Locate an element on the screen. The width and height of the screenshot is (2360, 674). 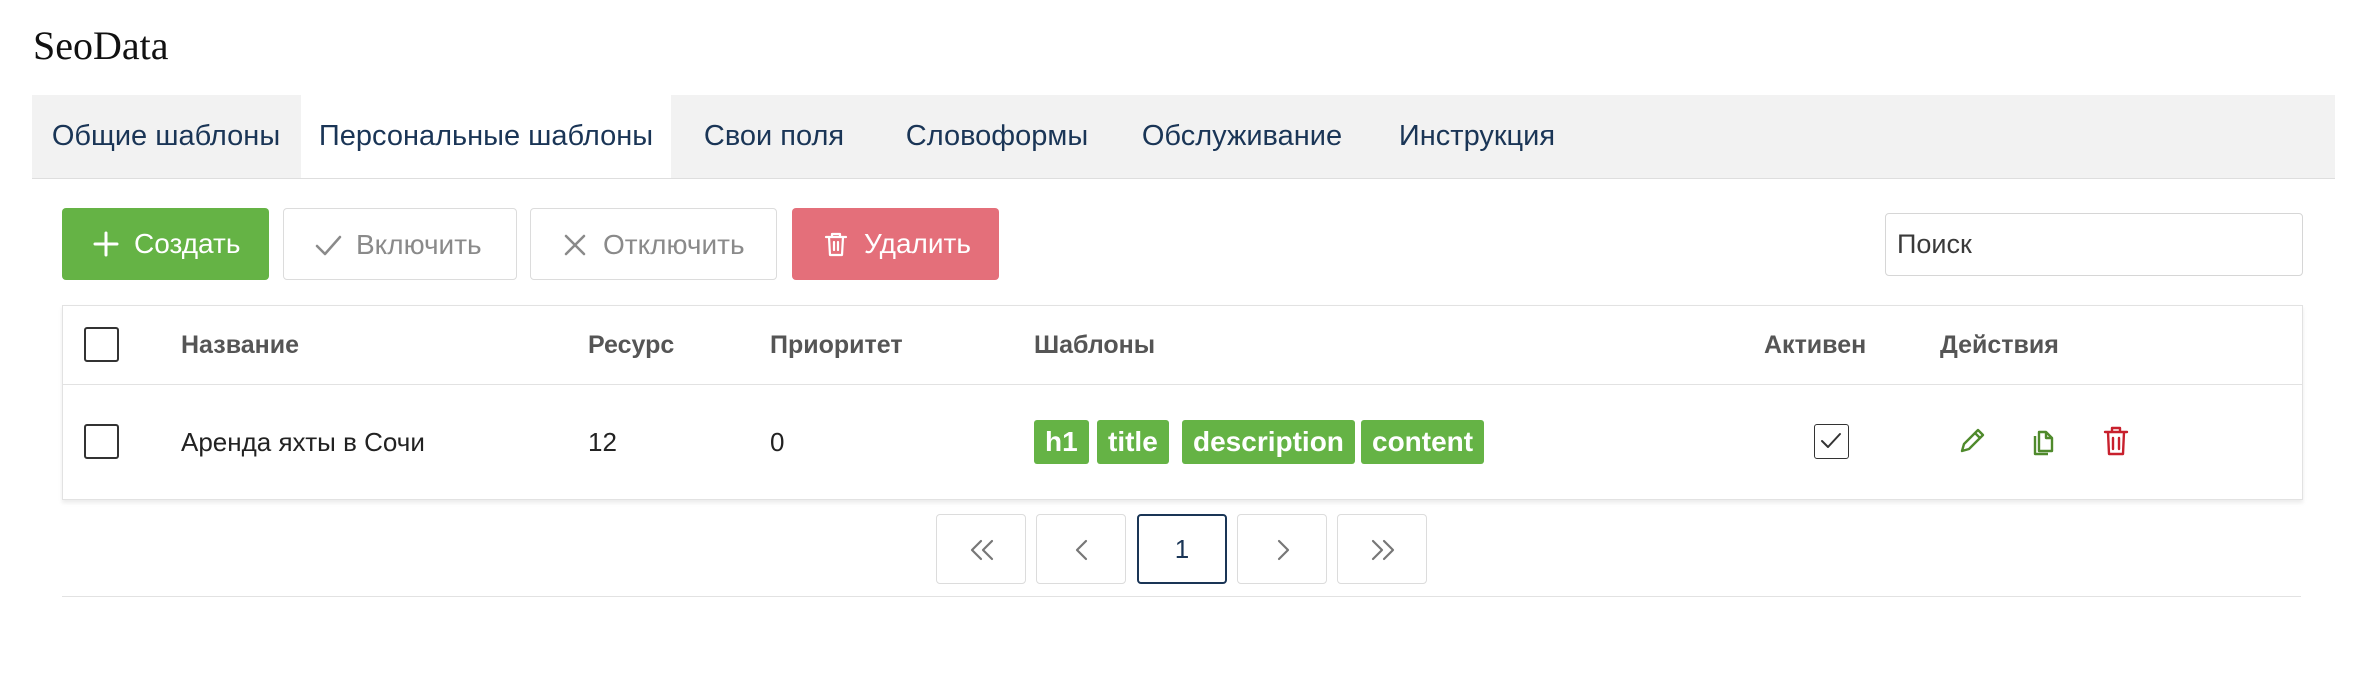
column-header-name: Название is located at coordinates (240, 345).